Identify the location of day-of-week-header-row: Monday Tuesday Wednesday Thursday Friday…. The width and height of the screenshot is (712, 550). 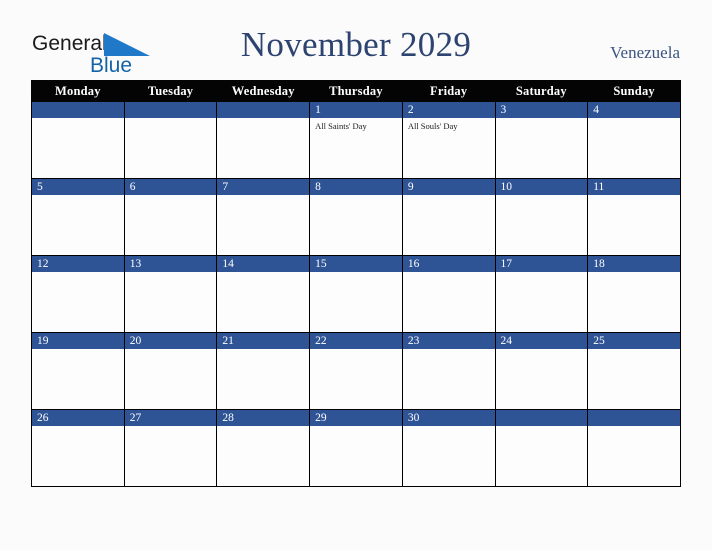
(356, 91).